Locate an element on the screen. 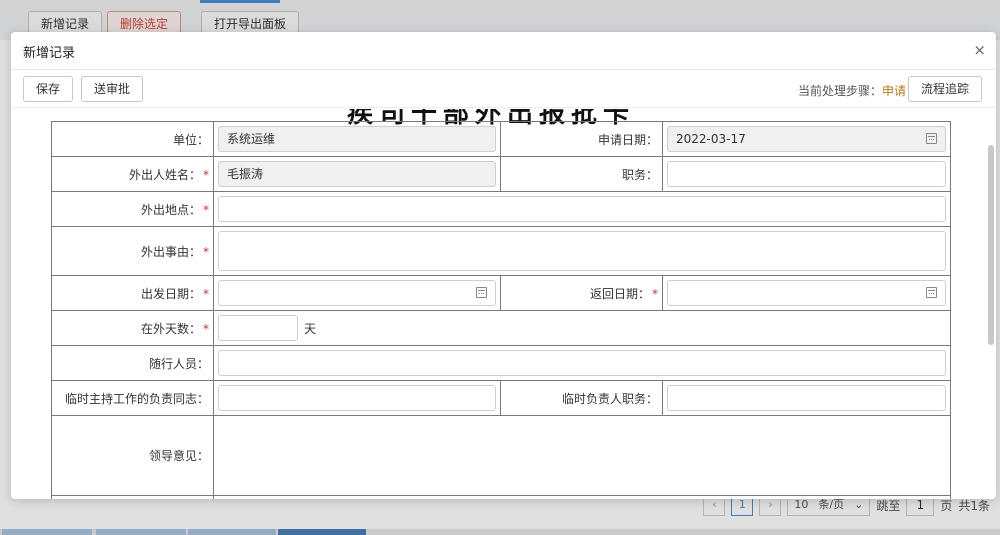 The height and width of the screenshot is (535, 1000). unit-label: 单位： is located at coordinates (132, 139).